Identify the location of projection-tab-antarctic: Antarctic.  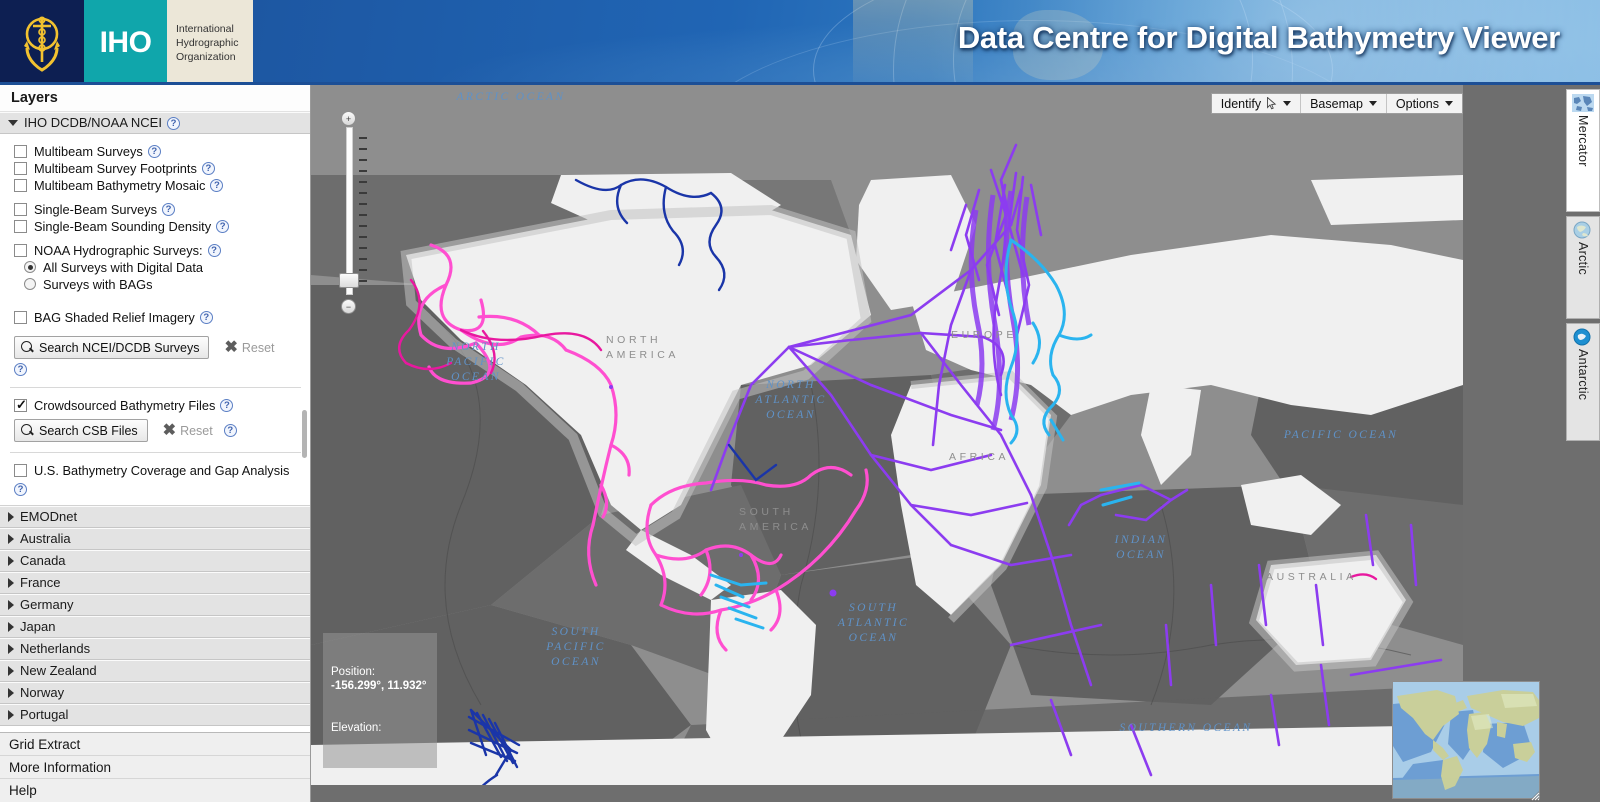
(1583, 382).